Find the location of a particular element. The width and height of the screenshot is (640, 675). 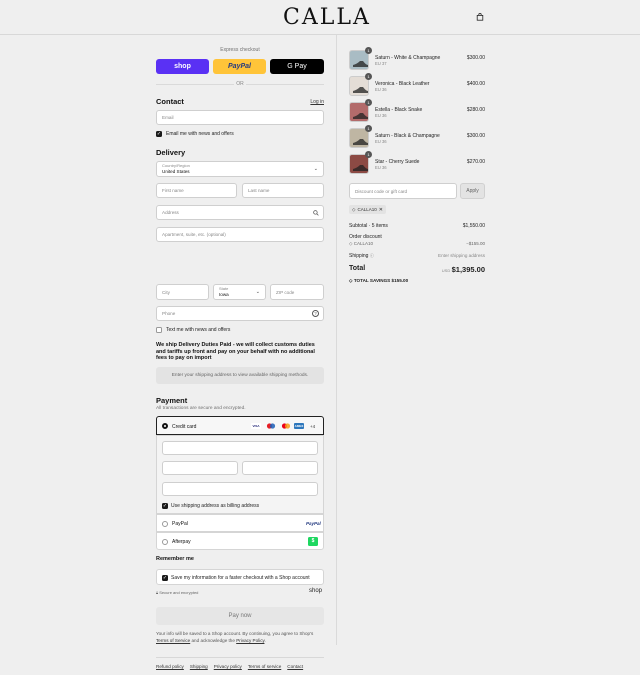

news-checkbox: ✓ is located at coordinates (159, 134).